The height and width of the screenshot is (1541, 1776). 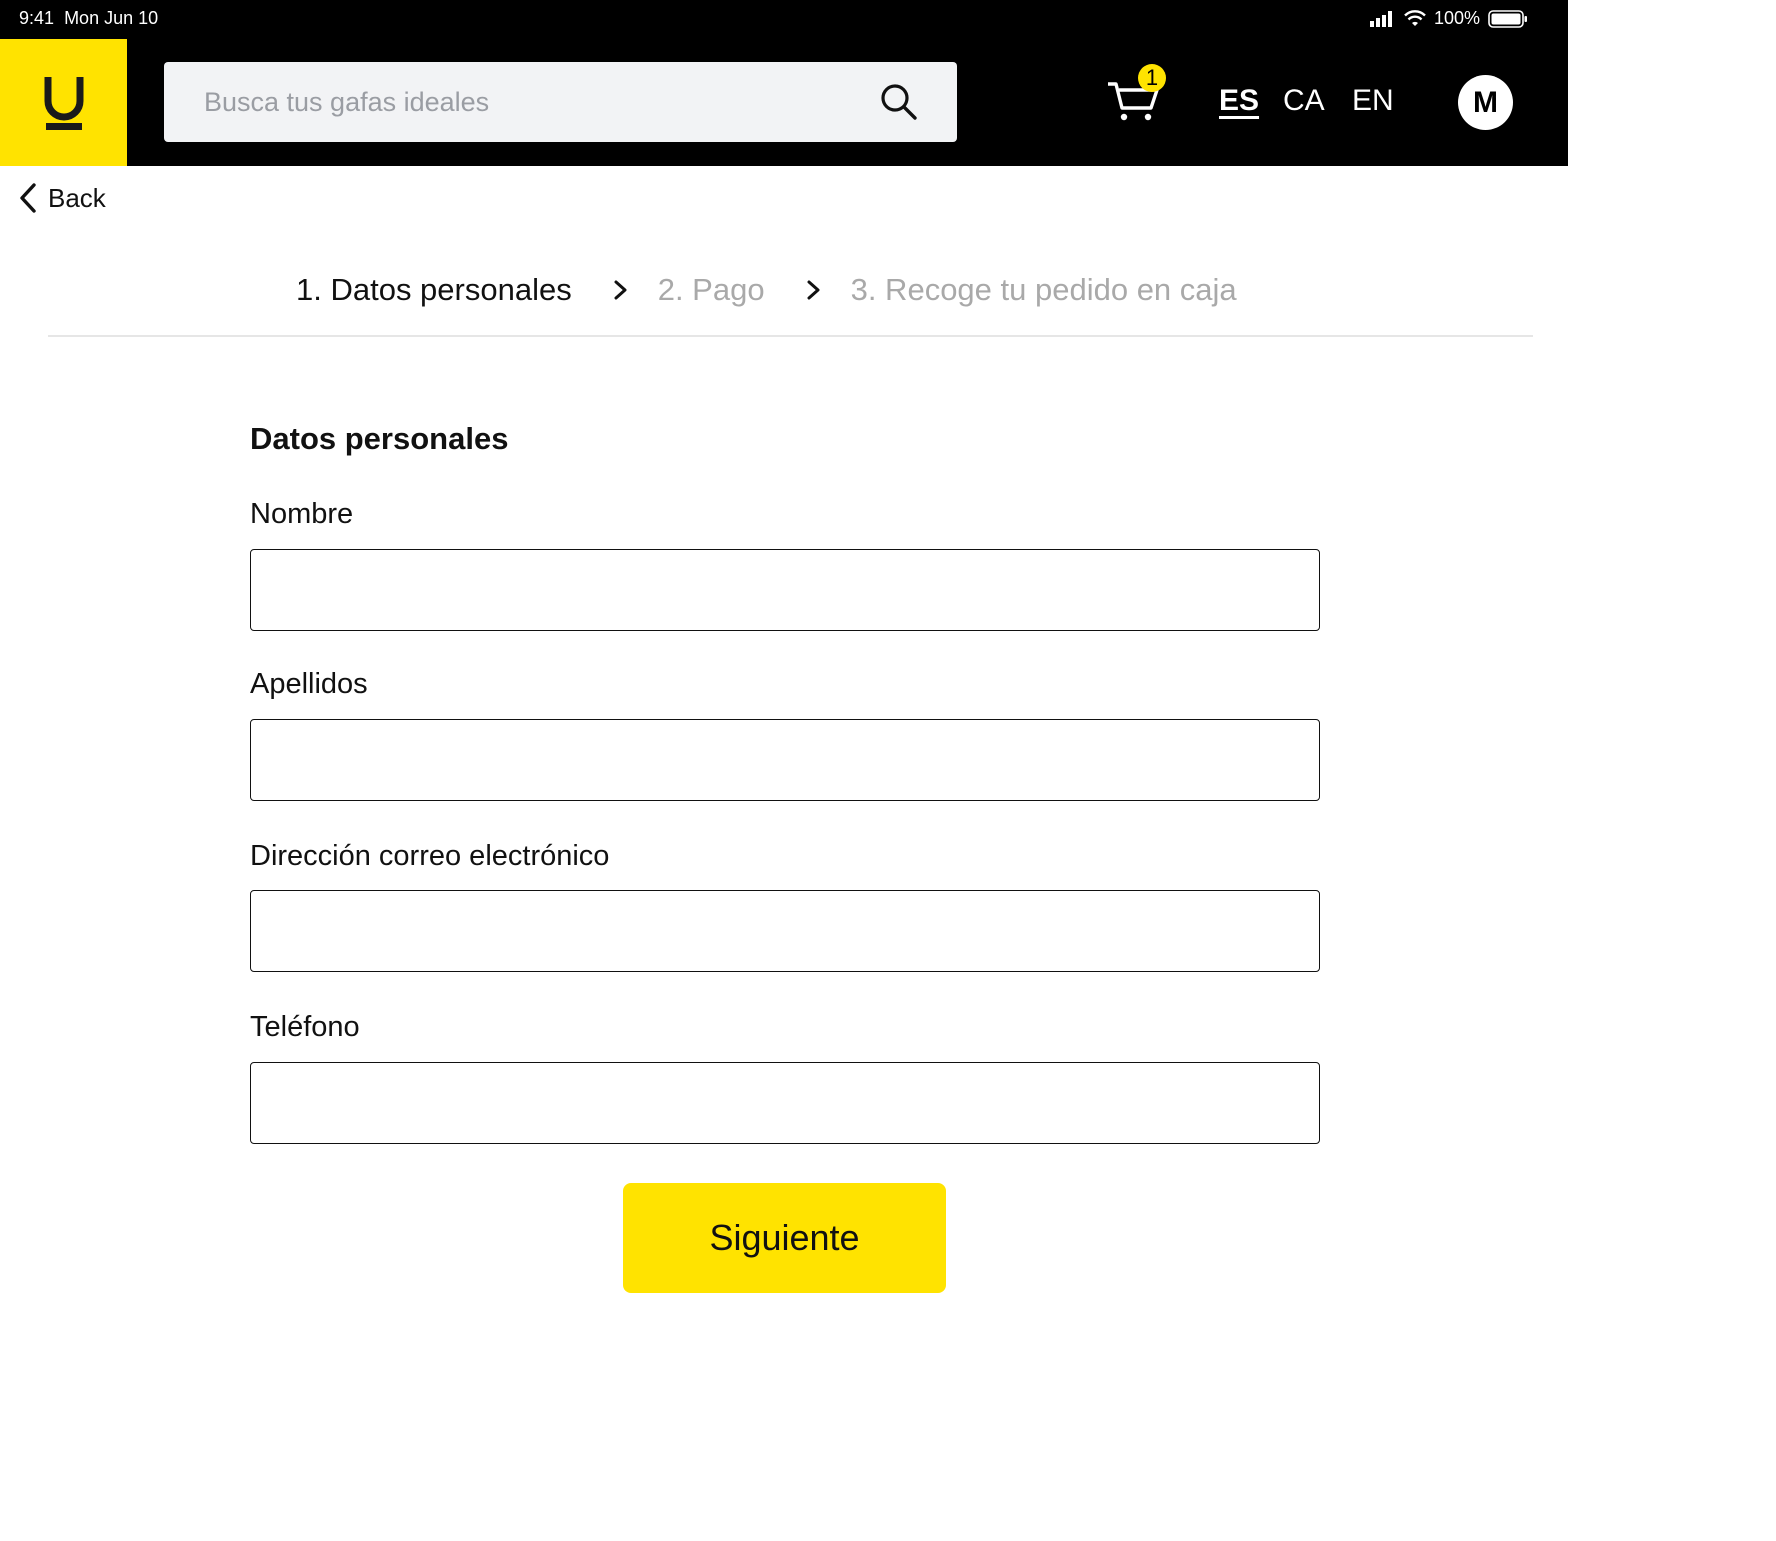 What do you see at coordinates (785, 760) in the screenshot?
I see `last-name-input` at bounding box center [785, 760].